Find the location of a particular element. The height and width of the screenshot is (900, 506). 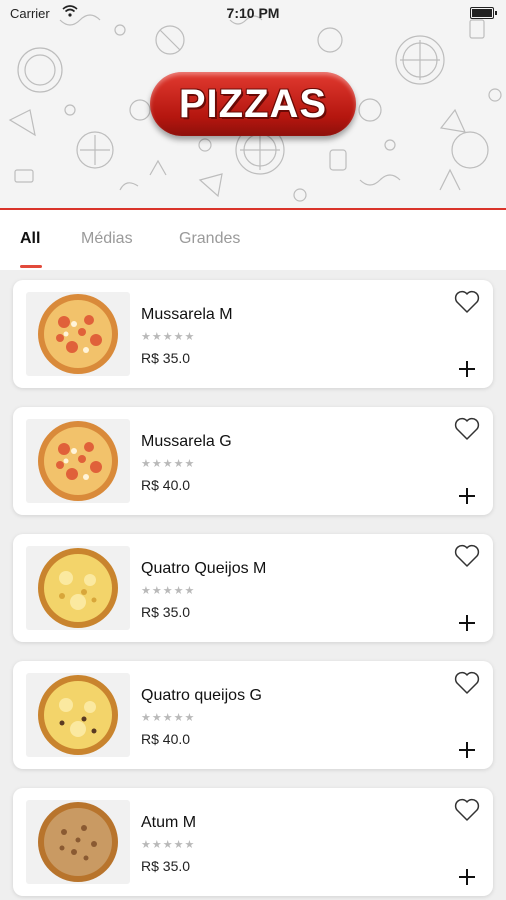

pizza-atum-image is located at coordinates (78, 842).